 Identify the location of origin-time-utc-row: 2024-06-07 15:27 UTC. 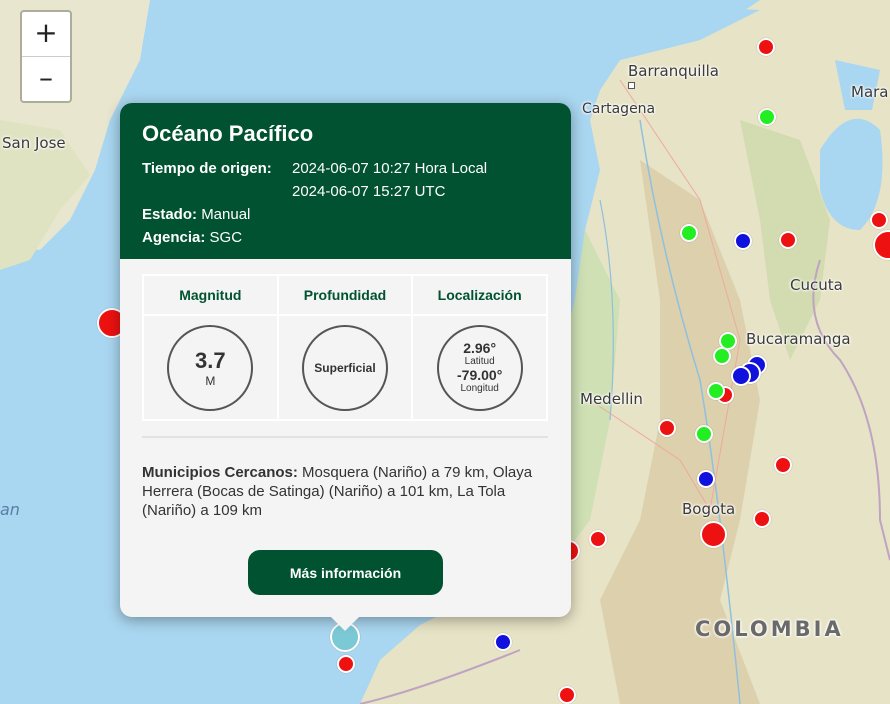
(345, 191).